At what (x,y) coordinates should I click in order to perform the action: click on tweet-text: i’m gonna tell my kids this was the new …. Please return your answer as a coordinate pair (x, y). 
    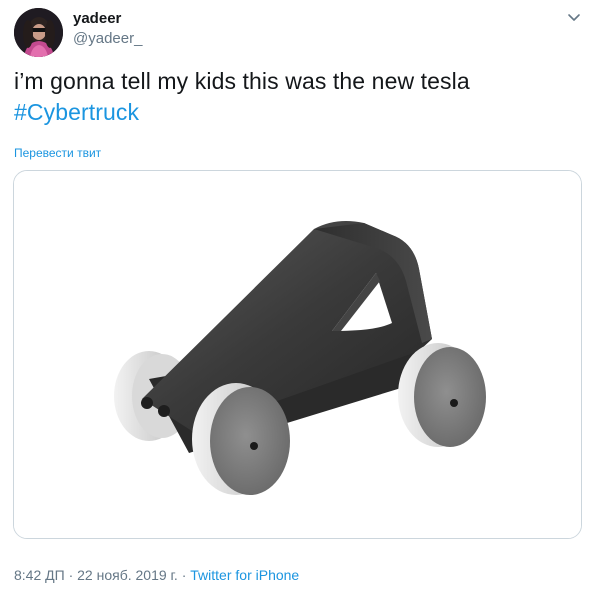
    Looking at the image, I should click on (294, 97).